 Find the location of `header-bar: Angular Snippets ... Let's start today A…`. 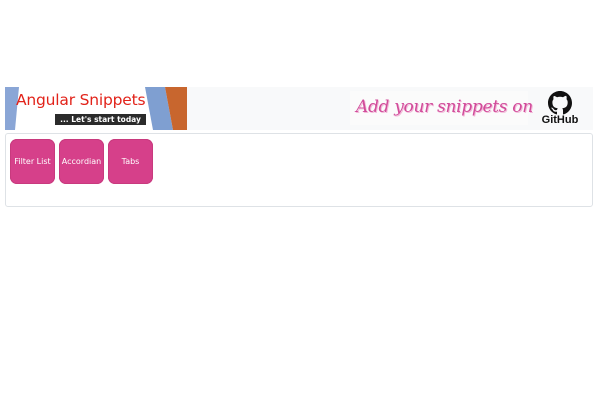

header-bar: Angular Snippets ... Let's start today A… is located at coordinates (299, 108).